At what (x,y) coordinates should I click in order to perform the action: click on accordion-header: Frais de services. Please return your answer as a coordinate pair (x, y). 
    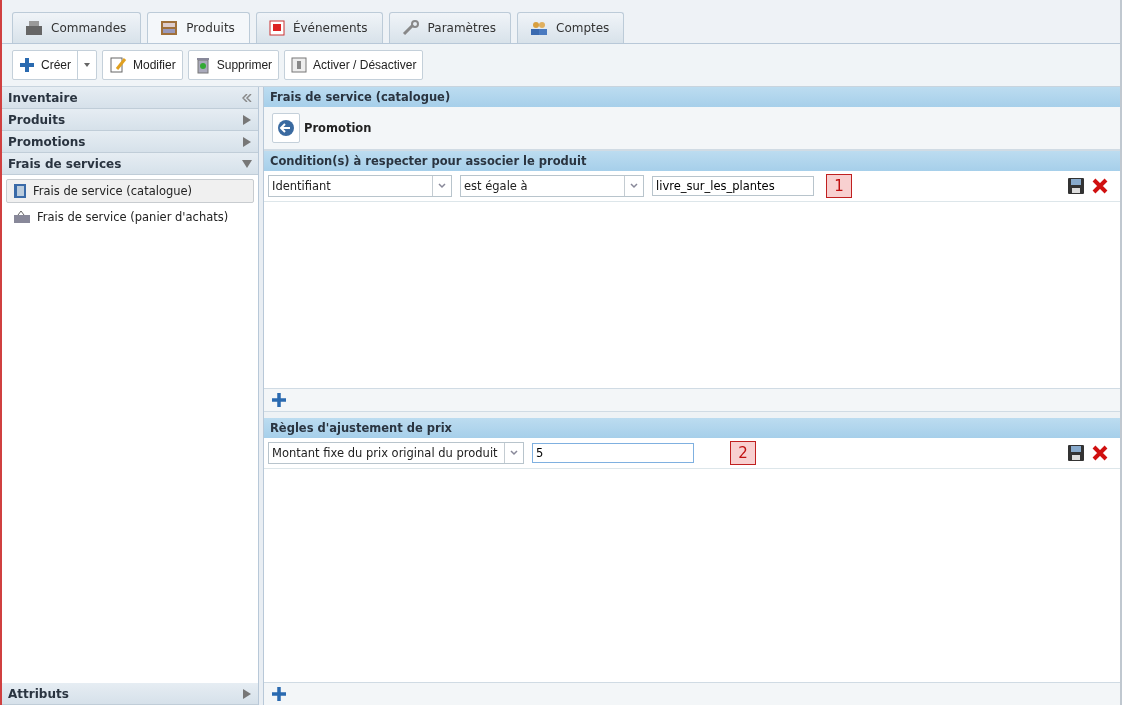
    Looking at the image, I should click on (130, 164).